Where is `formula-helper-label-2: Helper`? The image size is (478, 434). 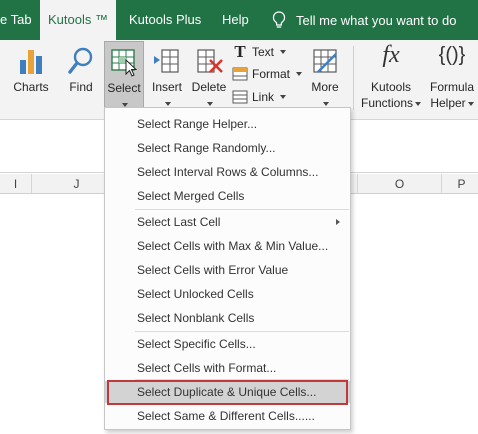 formula-helper-label-2: Helper is located at coordinates (451, 103).